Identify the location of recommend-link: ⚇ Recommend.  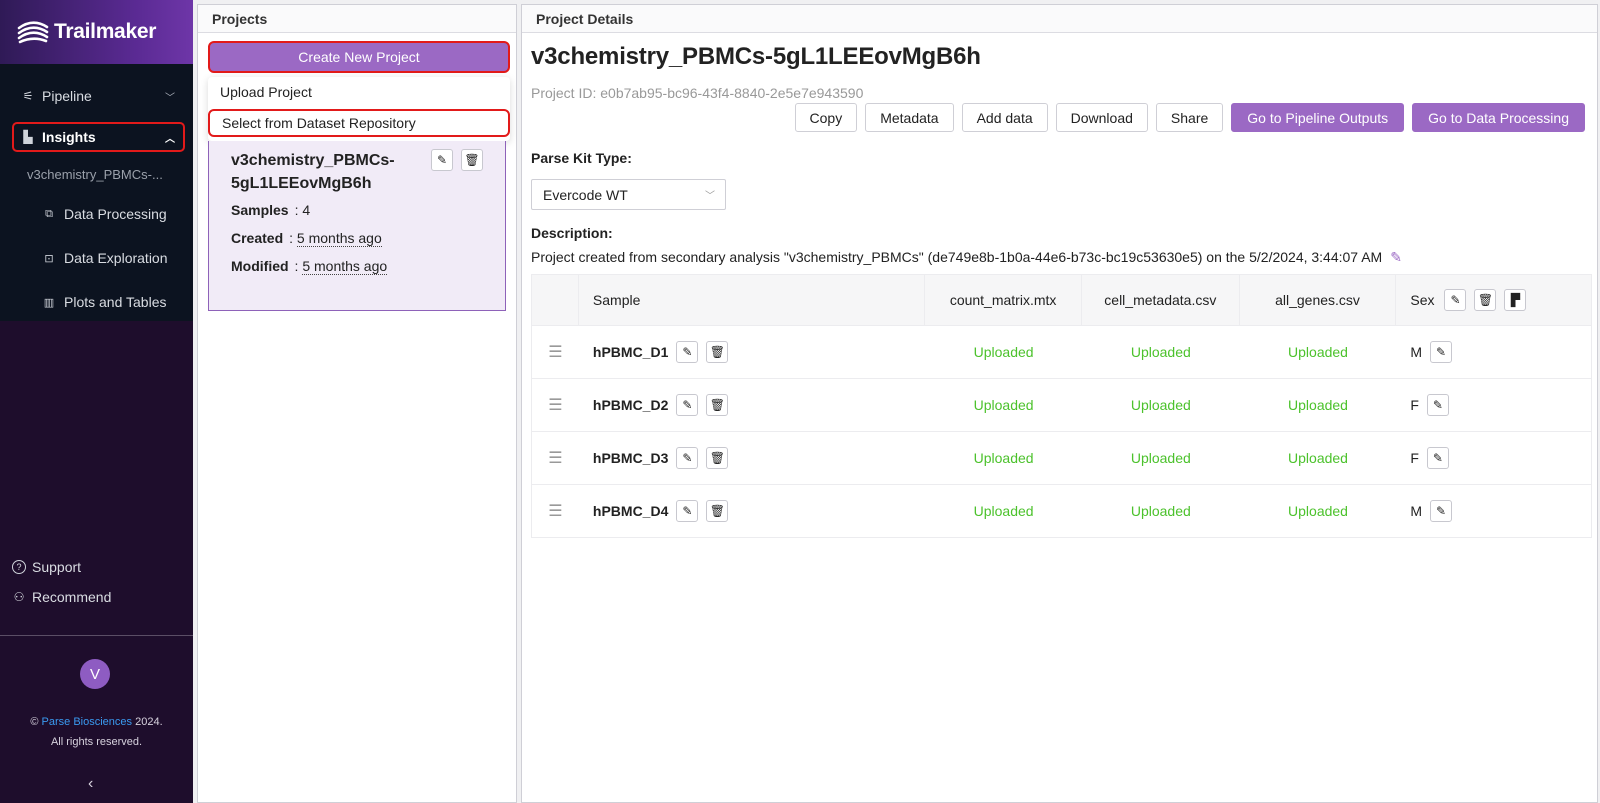
(96, 597).